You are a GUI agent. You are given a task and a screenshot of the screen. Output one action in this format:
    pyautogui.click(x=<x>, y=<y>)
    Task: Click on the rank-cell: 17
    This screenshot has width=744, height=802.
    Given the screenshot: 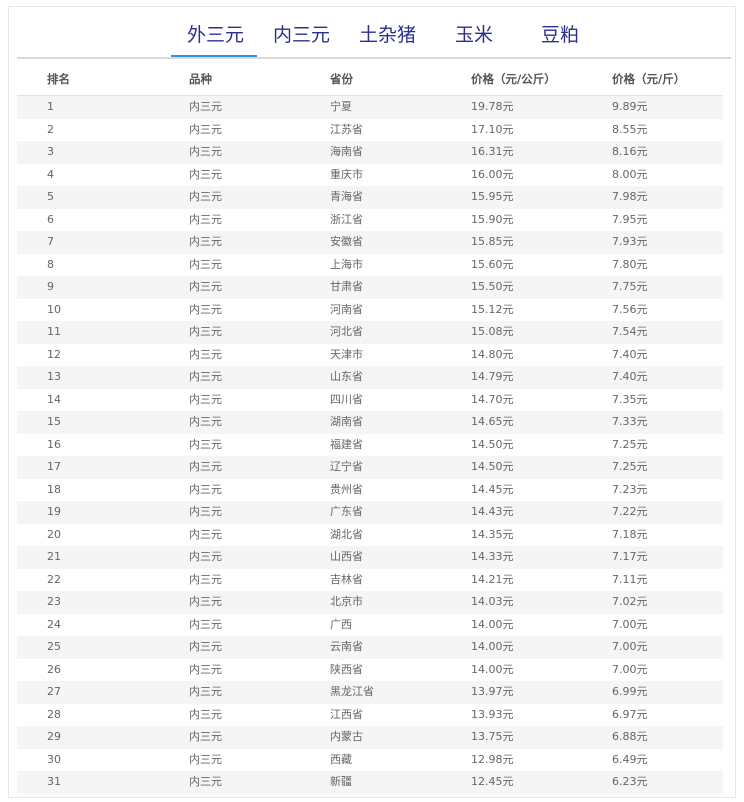 What is the action you would take?
    pyautogui.click(x=54, y=466)
    